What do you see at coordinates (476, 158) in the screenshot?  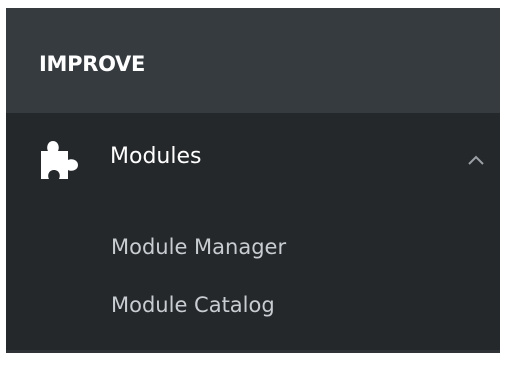 I see `chevron-up-icon` at bounding box center [476, 158].